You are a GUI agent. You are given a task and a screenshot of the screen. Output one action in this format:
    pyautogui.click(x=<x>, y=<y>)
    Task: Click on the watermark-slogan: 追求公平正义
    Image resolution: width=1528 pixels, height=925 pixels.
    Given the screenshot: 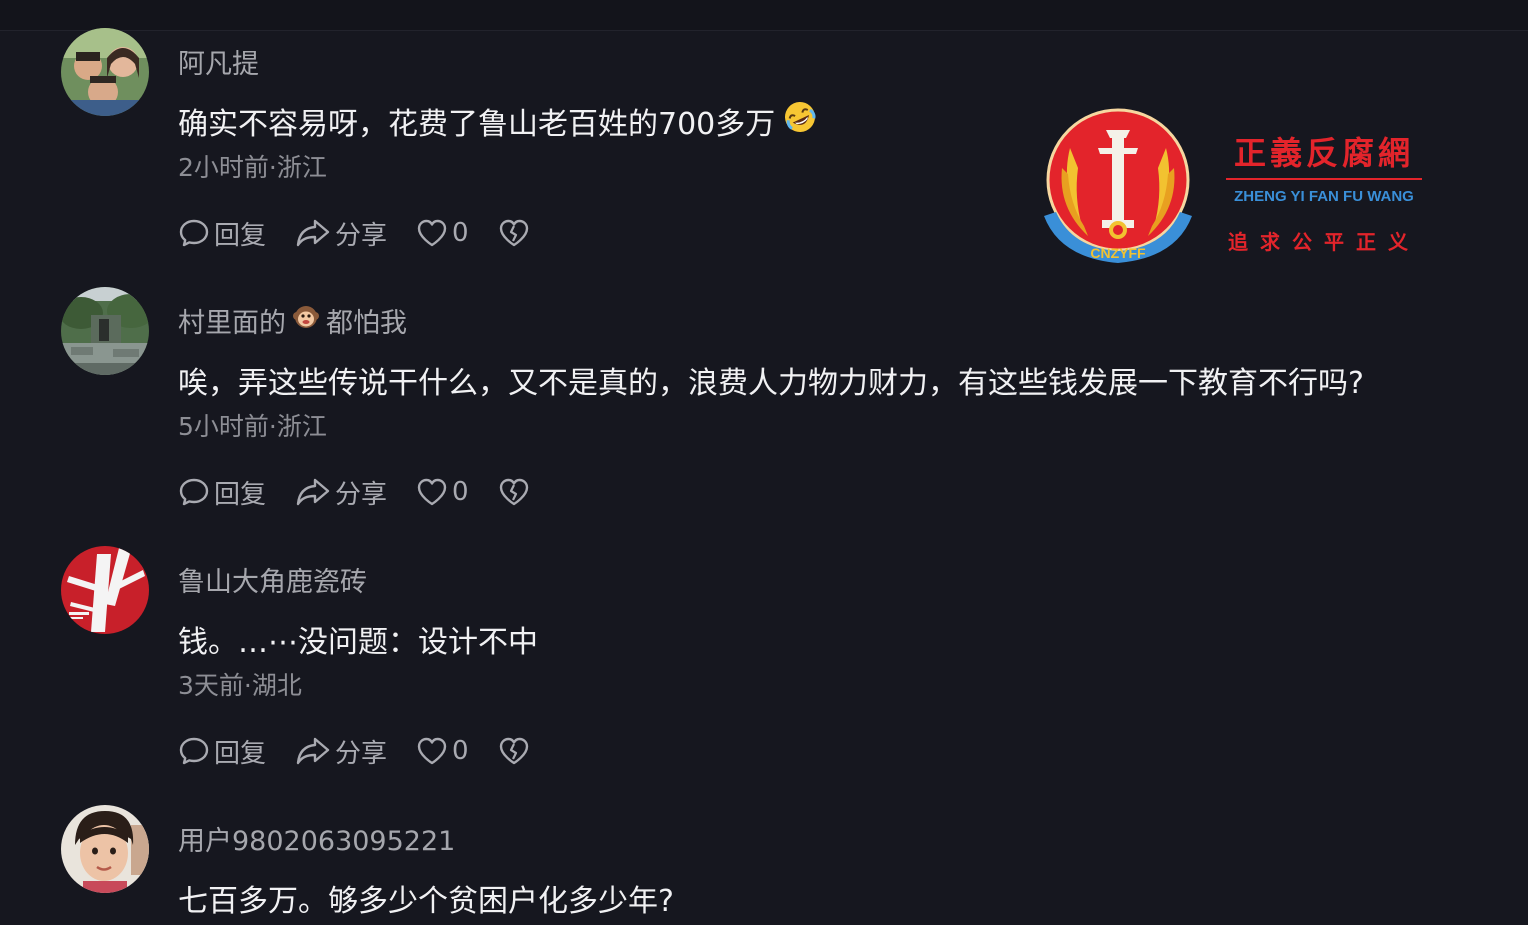 What is the action you would take?
    pyautogui.click(x=1324, y=242)
    